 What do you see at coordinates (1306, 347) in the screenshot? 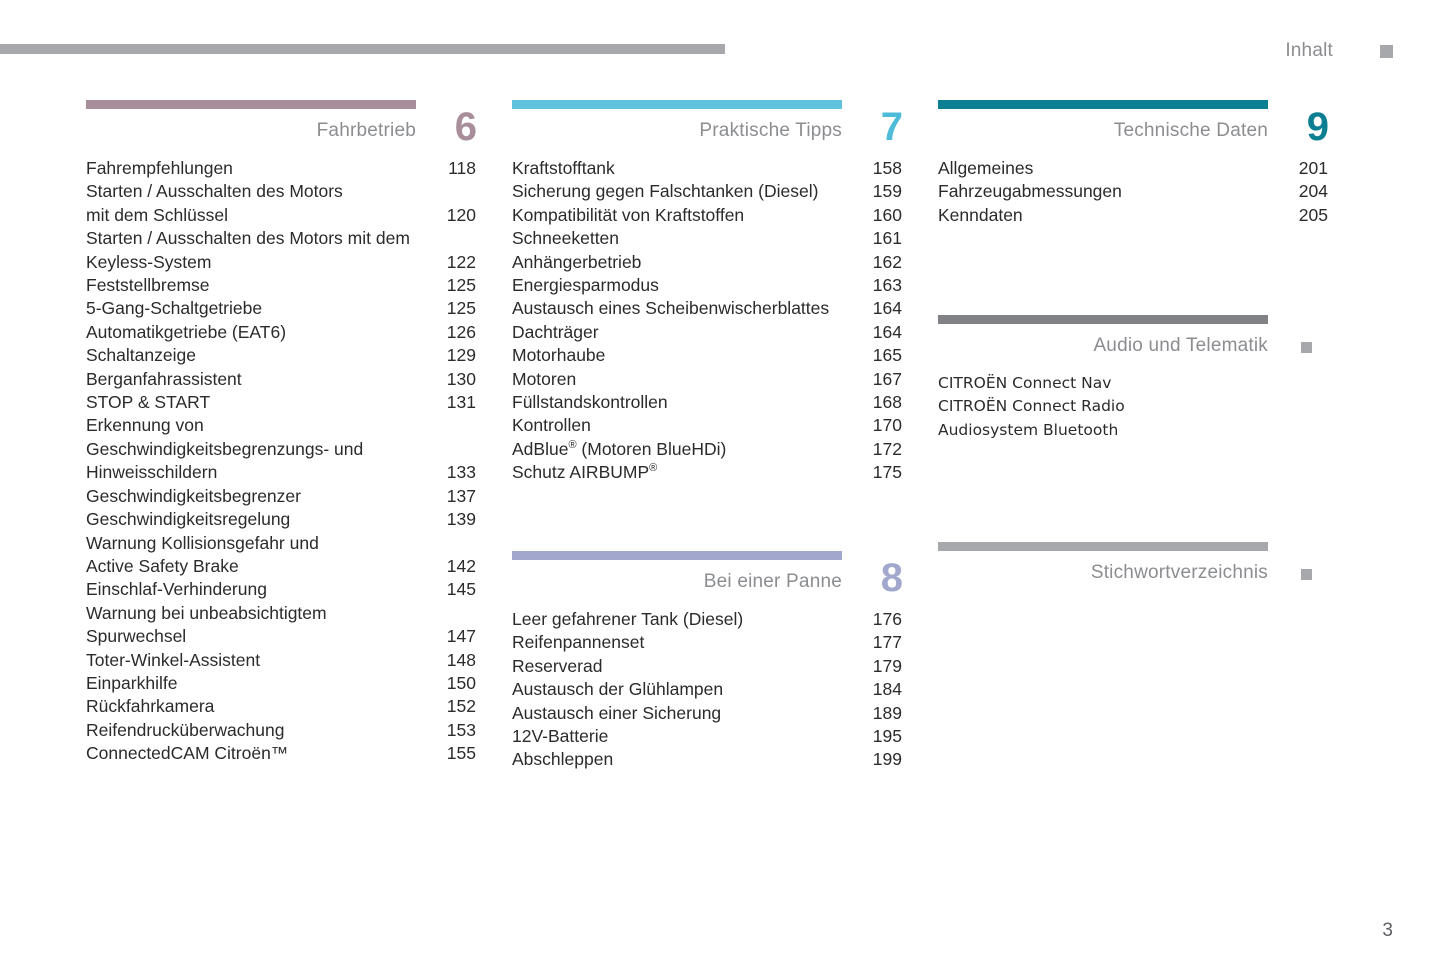
I see `section-square-marker-audio` at bounding box center [1306, 347].